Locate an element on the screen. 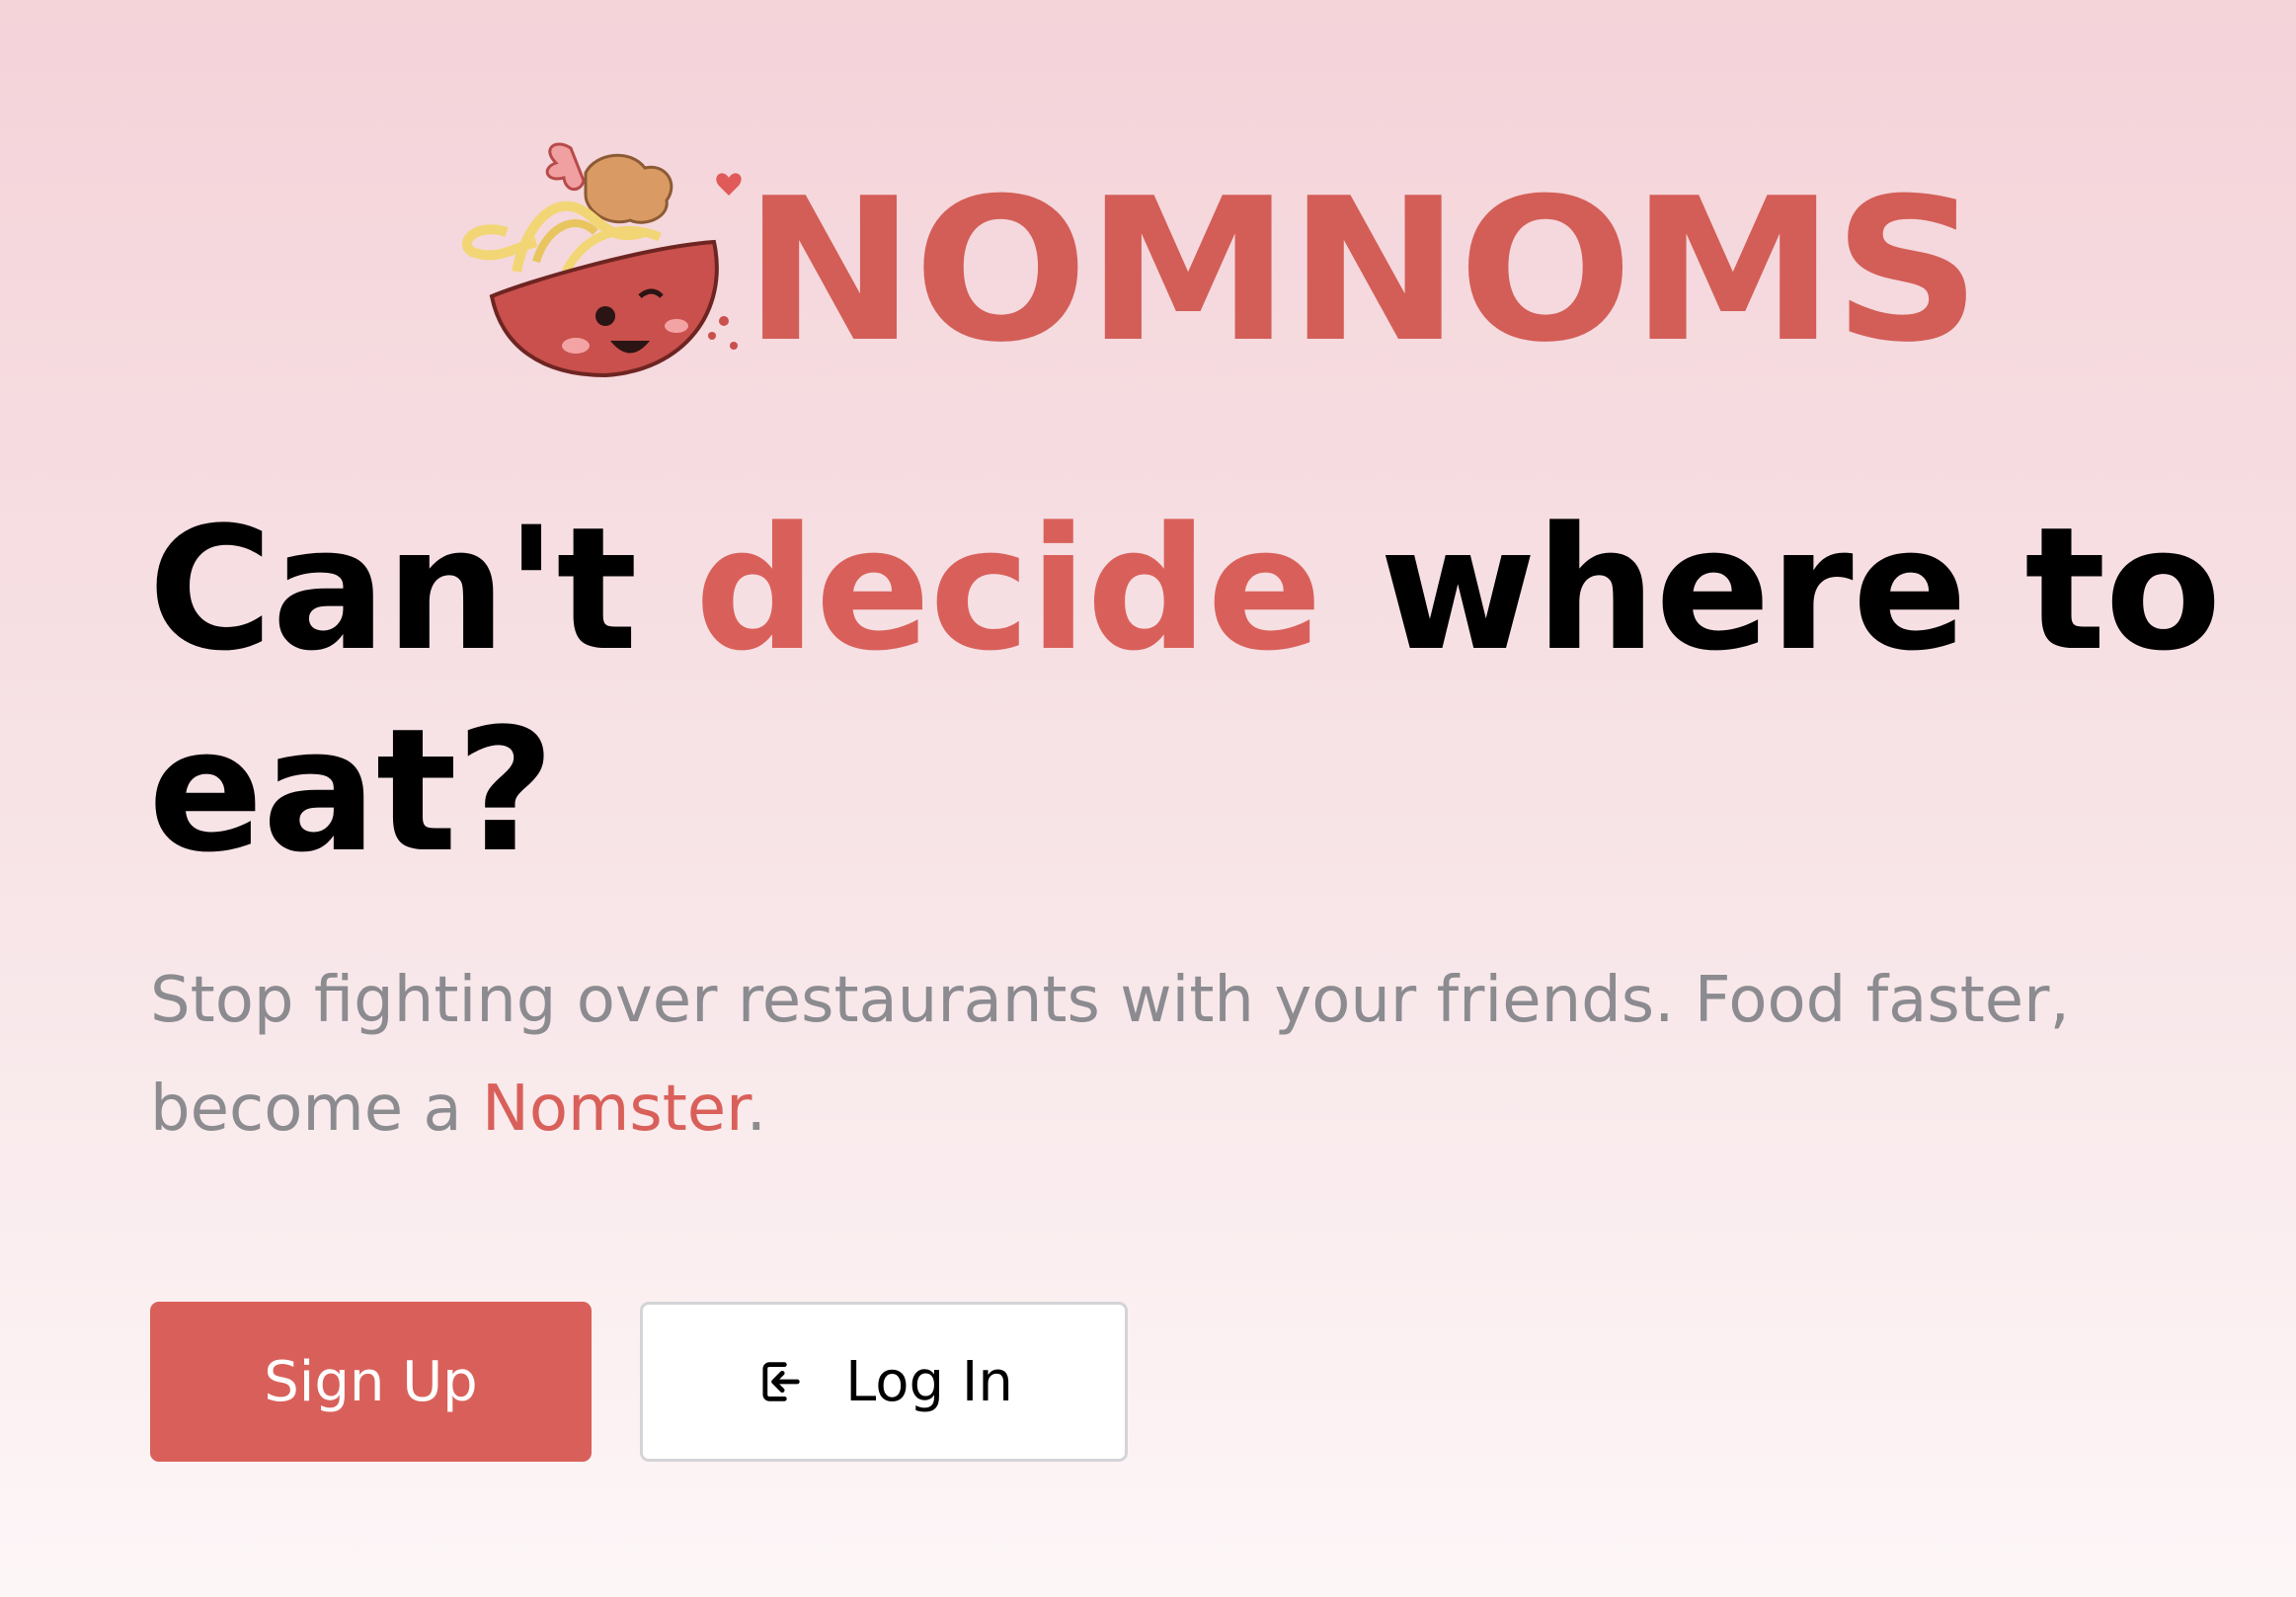 The width and height of the screenshot is (2296, 1597). headline-accent: decide is located at coordinates (1008, 589).